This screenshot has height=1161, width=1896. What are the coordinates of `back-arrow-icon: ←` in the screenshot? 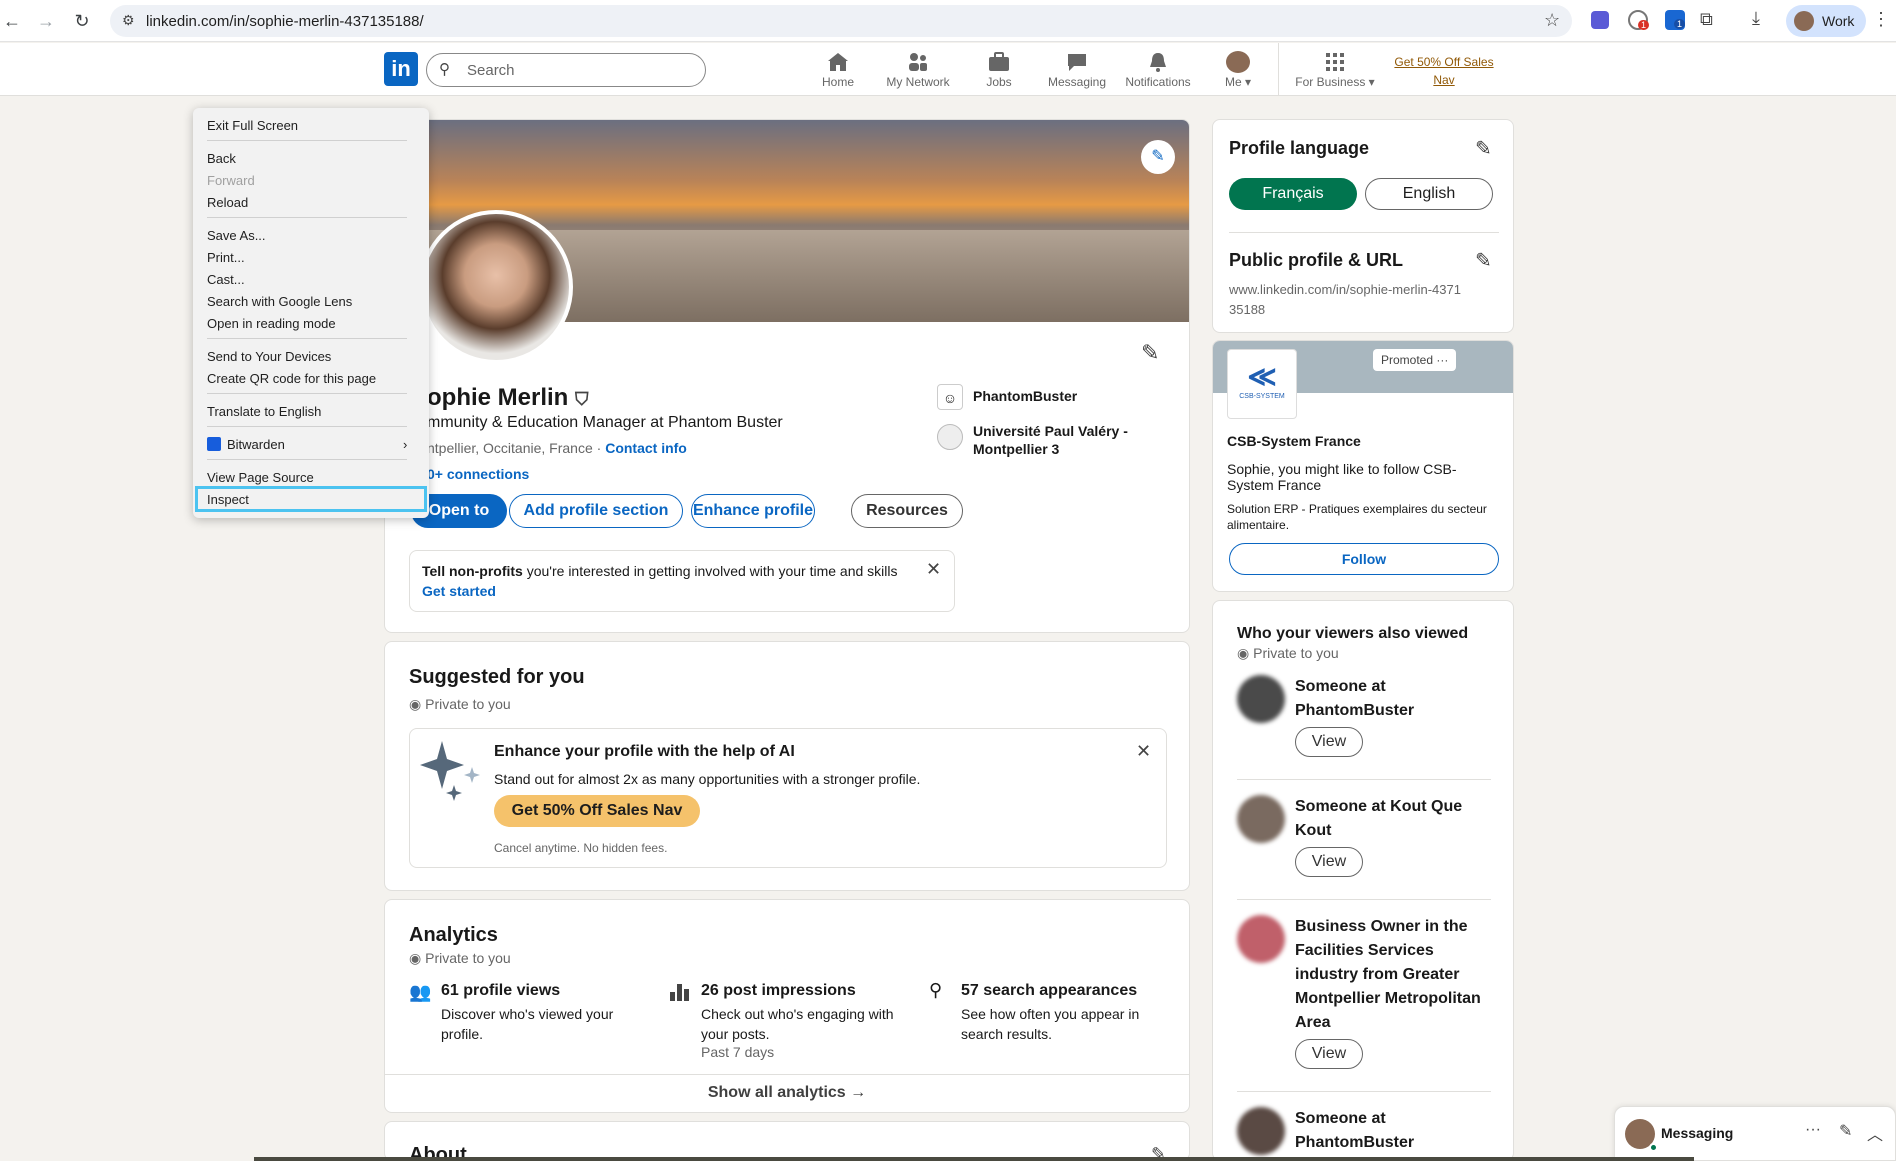 It's located at (12, 21).